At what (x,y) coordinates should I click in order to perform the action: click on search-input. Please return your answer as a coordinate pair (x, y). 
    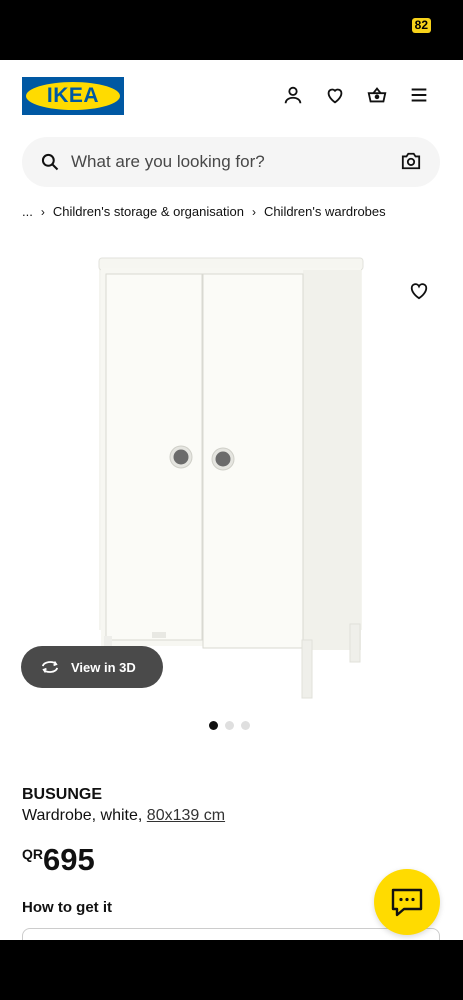
    Looking at the image, I should click on (231, 162).